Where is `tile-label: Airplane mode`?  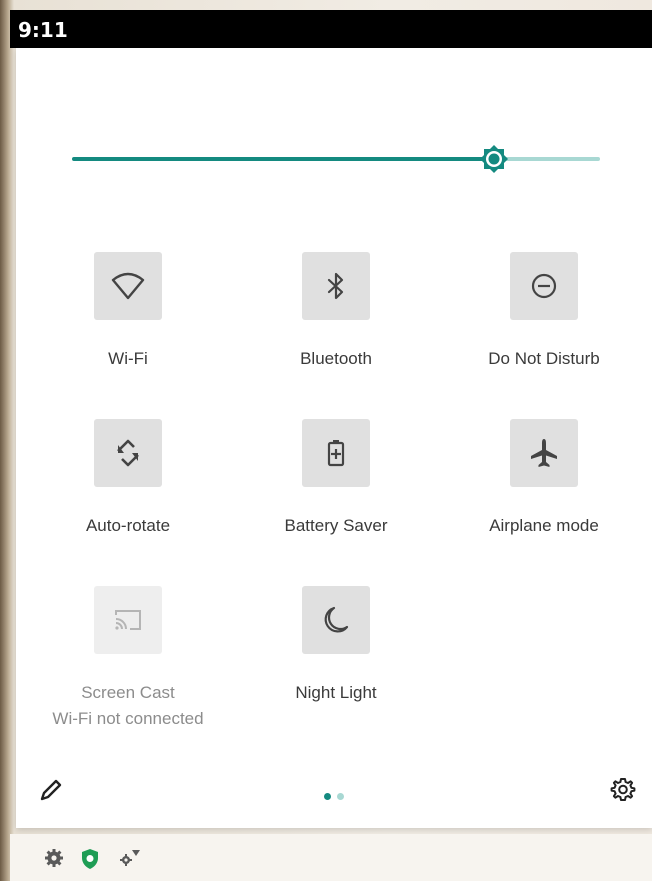
tile-label: Airplane mode is located at coordinates (544, 525).